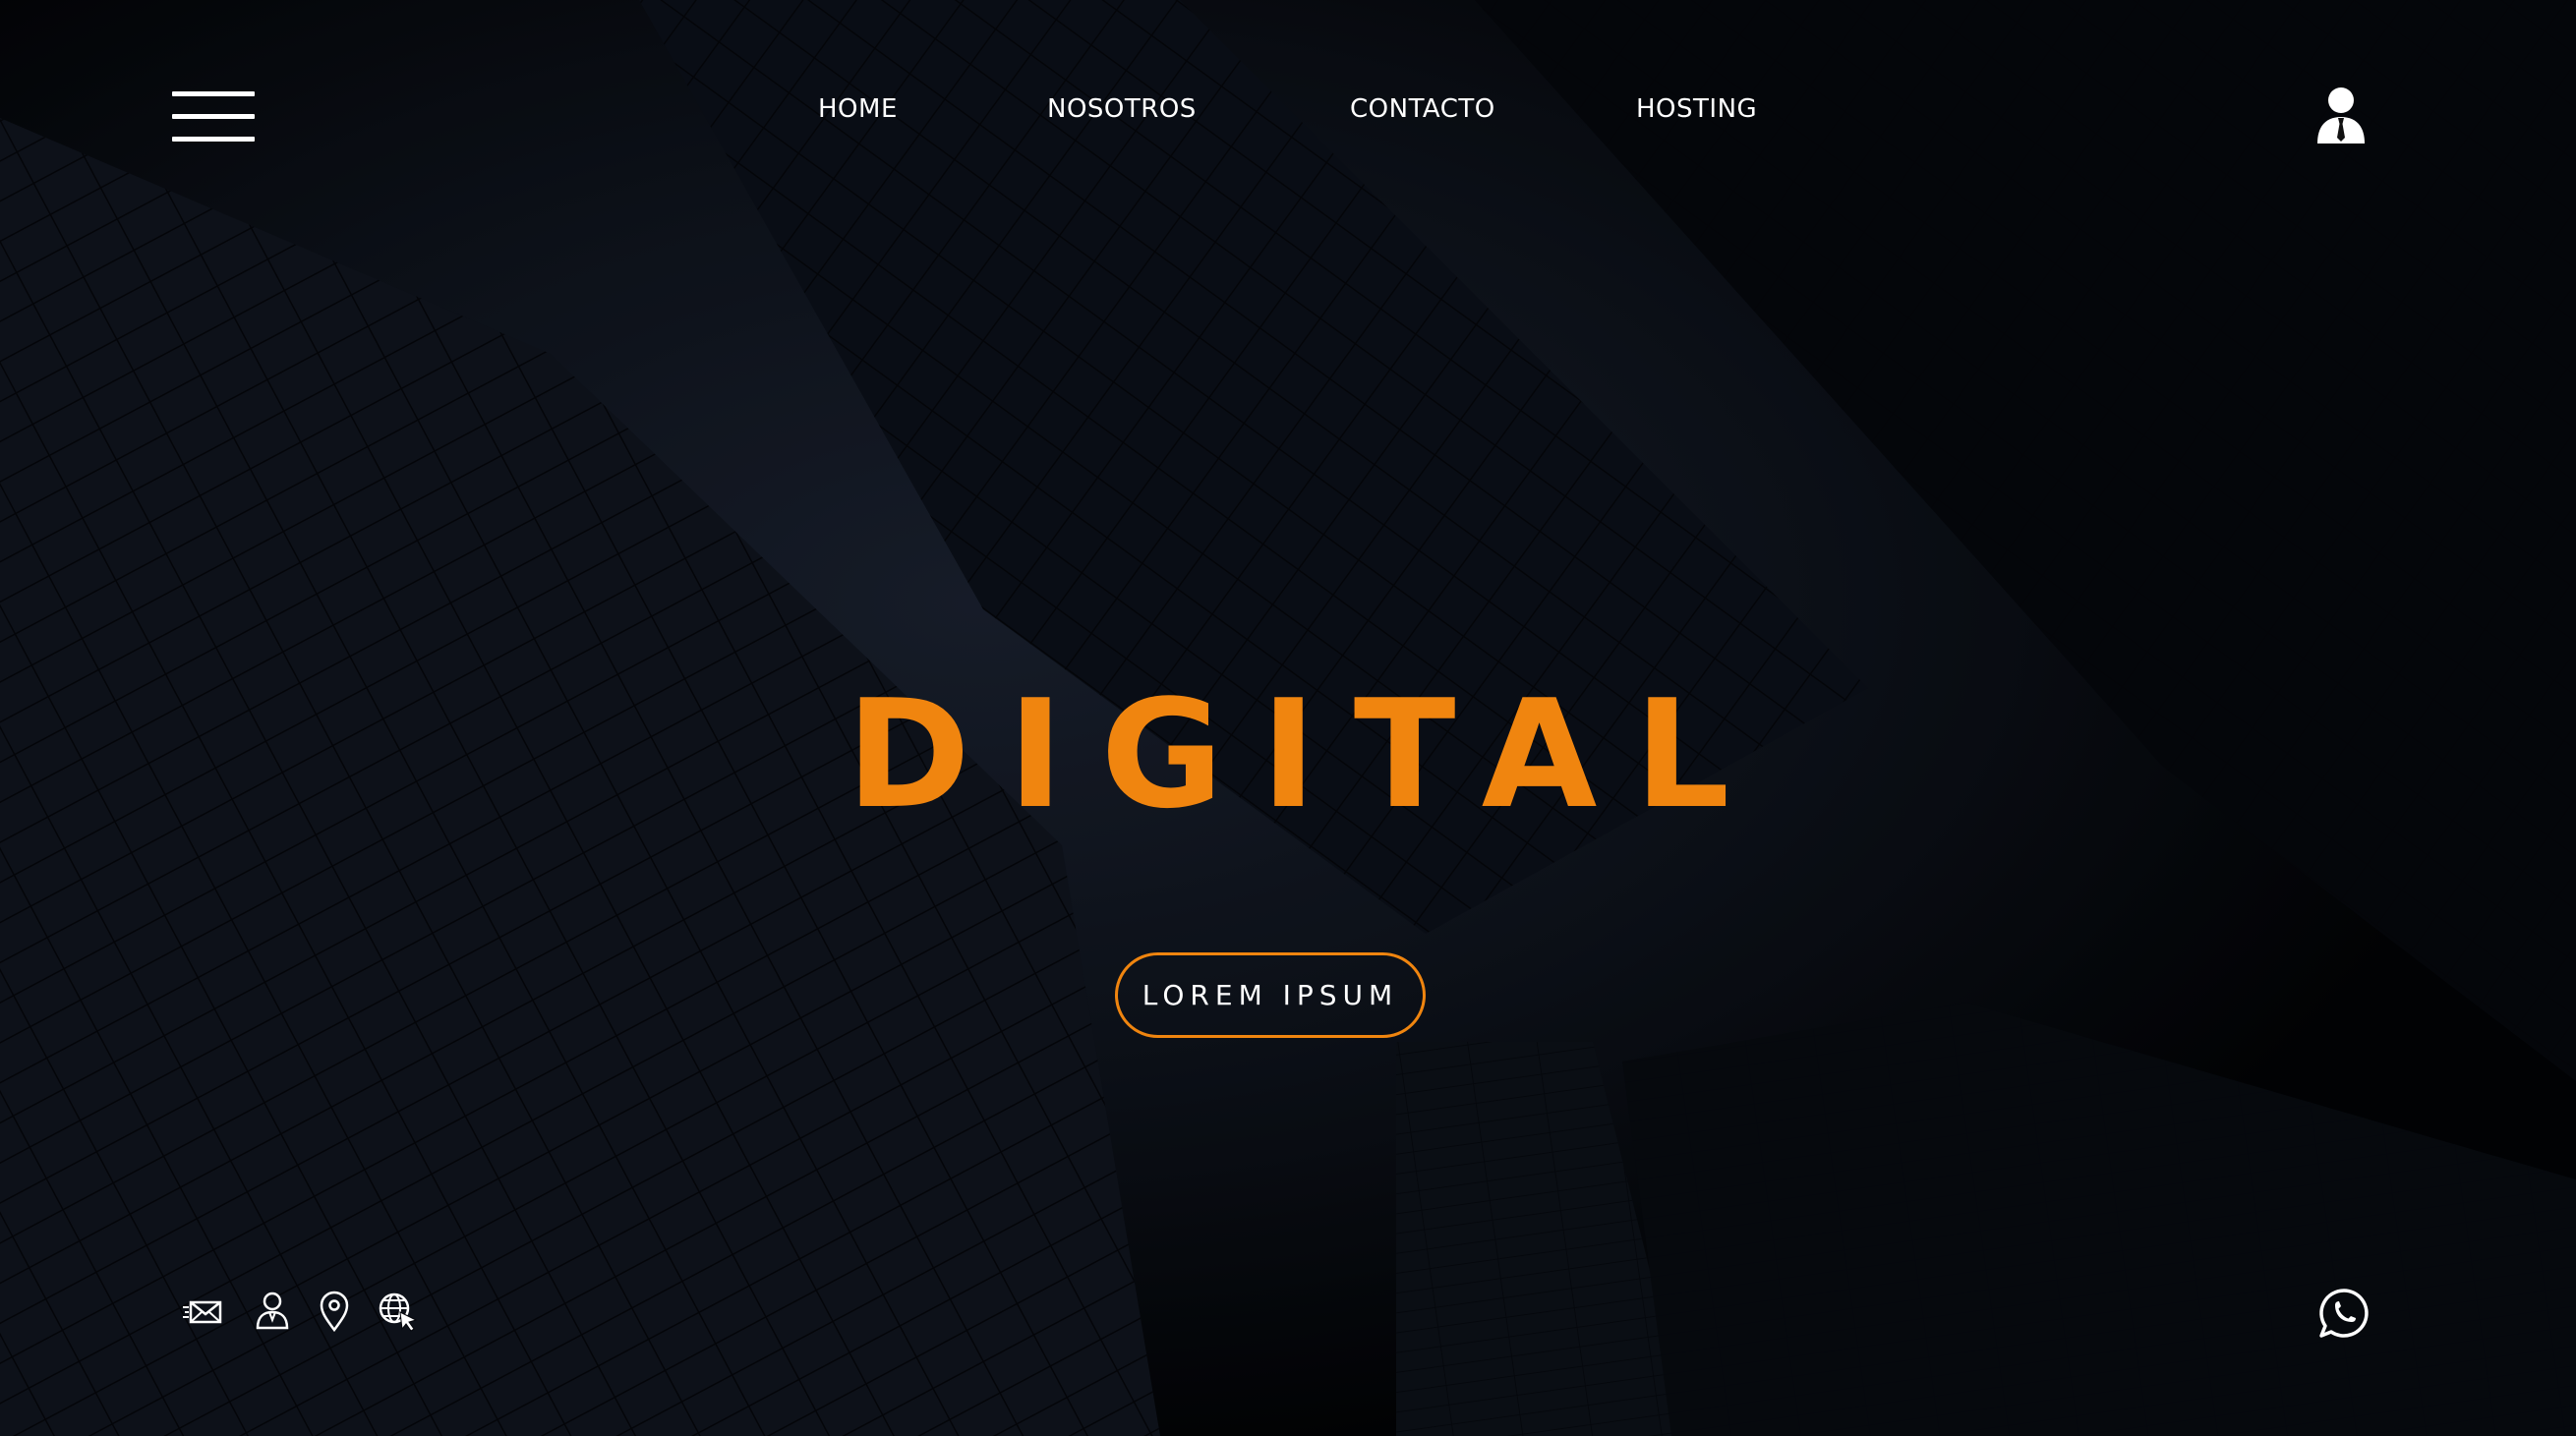  I want to click on email-icon, so click(202, 1312).